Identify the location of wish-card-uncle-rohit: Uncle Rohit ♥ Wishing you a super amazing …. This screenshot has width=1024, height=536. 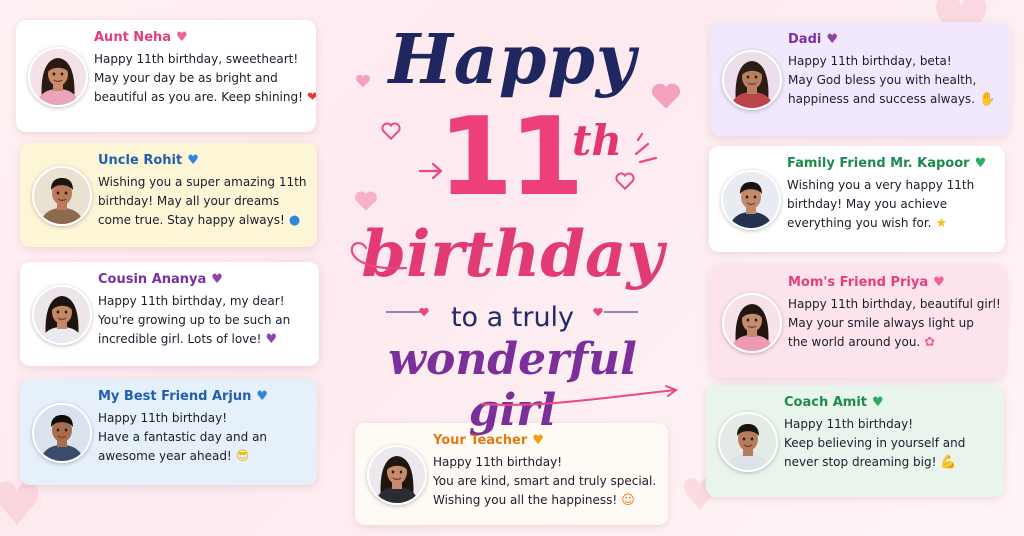
(168, 195).